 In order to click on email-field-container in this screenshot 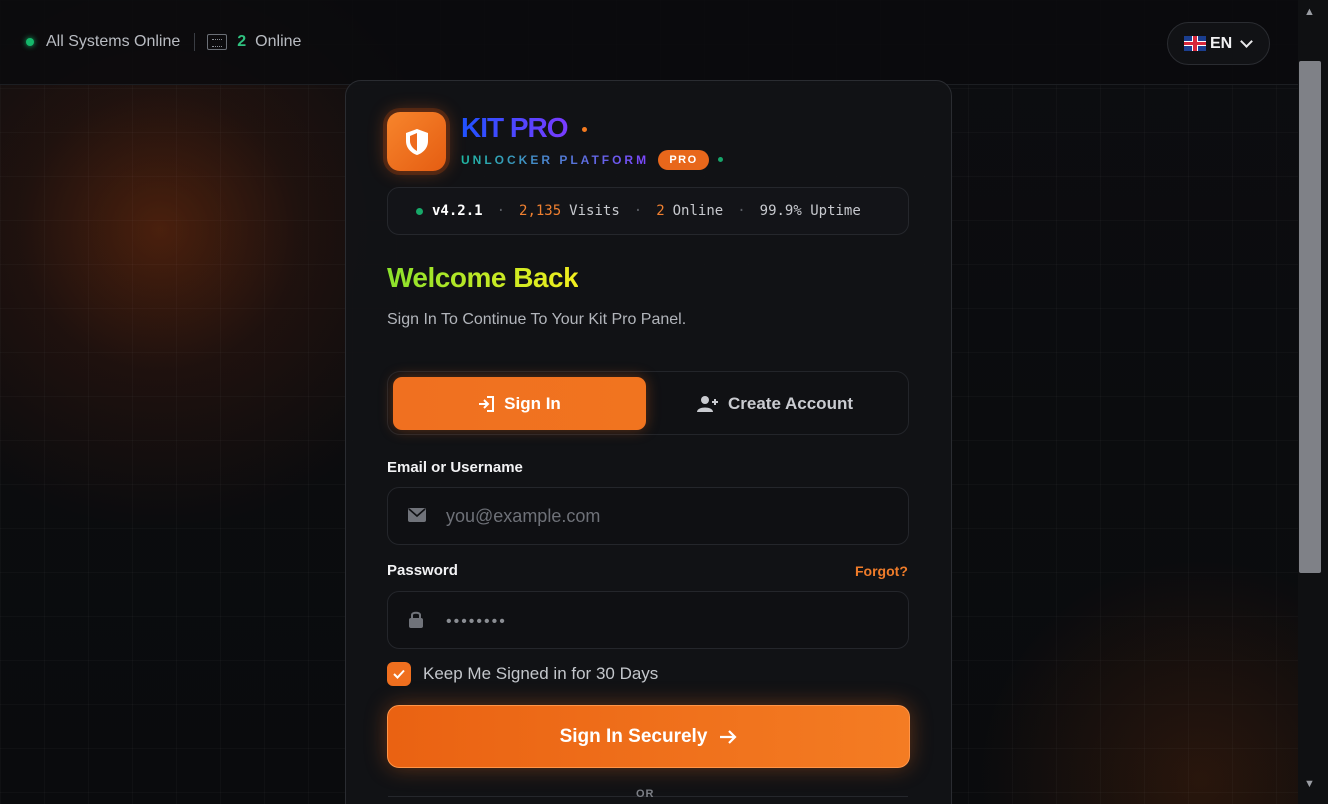, I will do `click(648, 516)`.